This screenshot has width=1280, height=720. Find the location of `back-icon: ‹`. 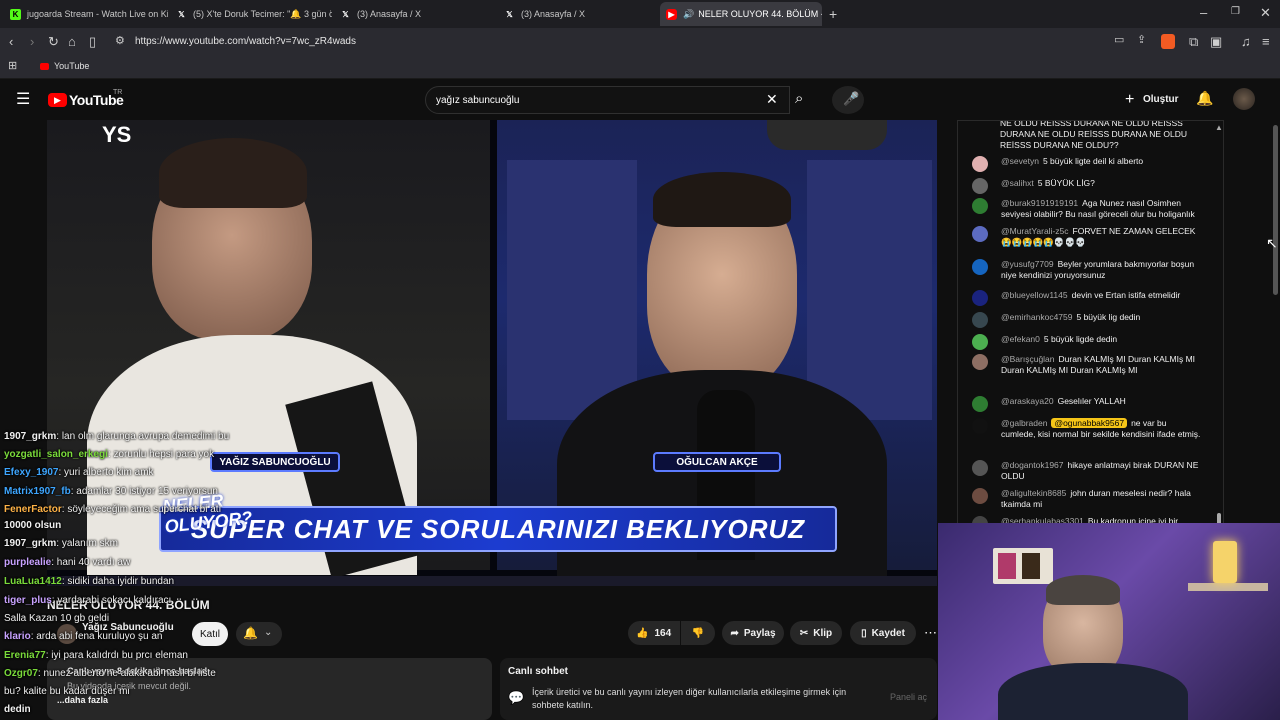

back-icon: ‹ is located at coordinates (11, 41).